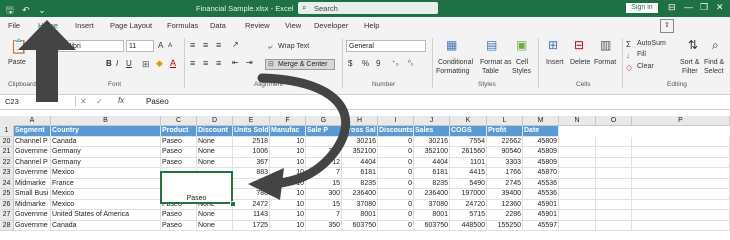 Image resolution: width=730 pixels, height=240 pixels. Describe the element at coordinates (47, 61) in the screenshot. I see `annotation-arrow-up` at that location.